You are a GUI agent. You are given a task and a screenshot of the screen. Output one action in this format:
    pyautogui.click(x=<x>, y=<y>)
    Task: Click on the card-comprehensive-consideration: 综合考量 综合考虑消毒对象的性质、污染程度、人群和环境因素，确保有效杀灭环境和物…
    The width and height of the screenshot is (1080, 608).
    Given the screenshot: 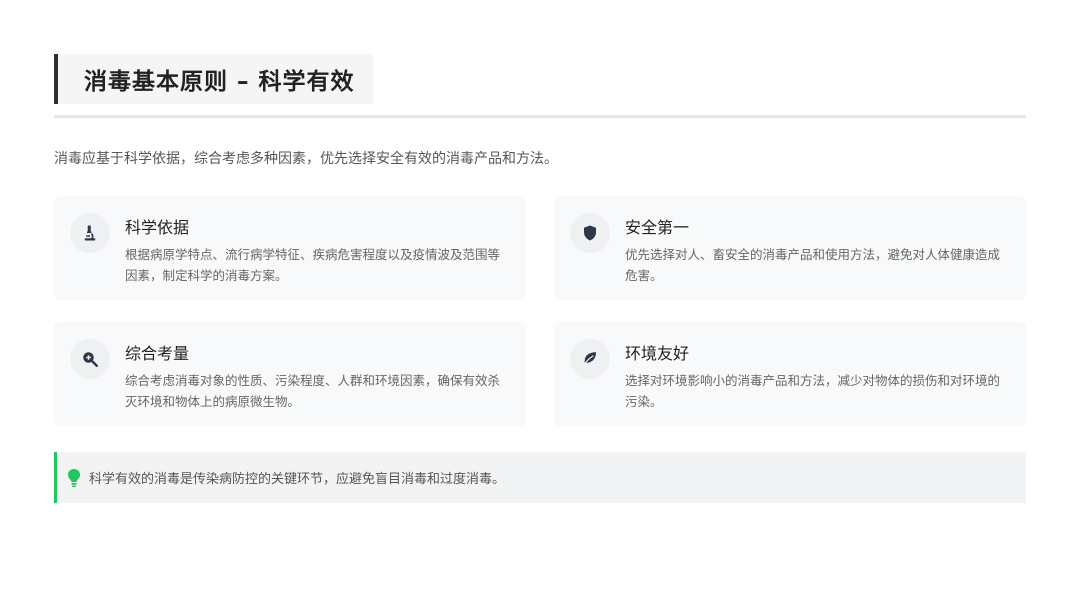 What is the action you would take?
    pyautogui.click(x=290, y=374)
    